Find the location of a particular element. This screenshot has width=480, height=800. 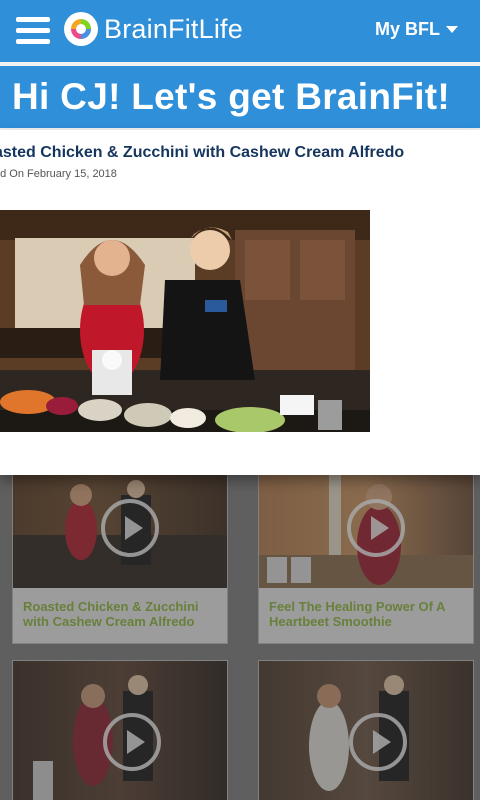

modal-posted-date: ed On February 15, 2018 is located at coordinates (58, 174).